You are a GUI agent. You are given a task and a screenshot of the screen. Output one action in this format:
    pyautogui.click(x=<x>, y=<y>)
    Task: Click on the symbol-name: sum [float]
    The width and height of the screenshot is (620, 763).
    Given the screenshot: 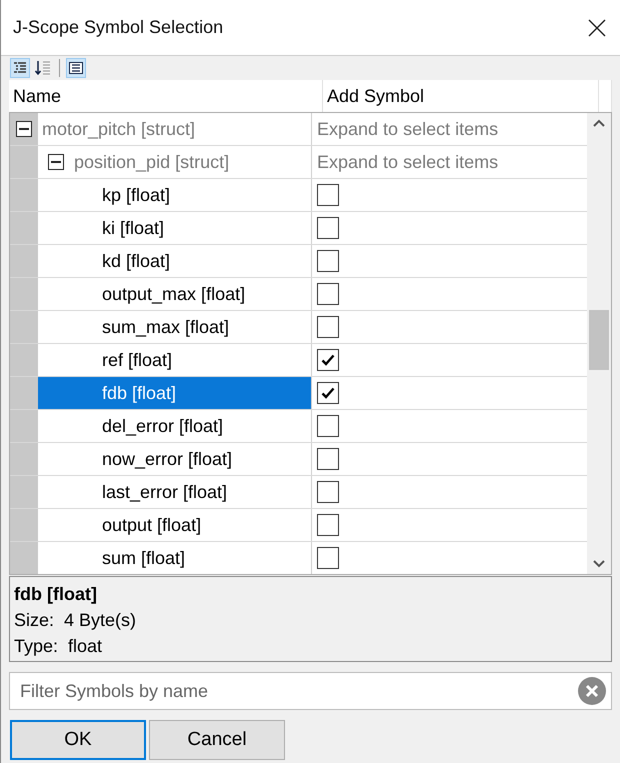 What is the action you would take?
    pyautogui.click(x=144, y=558)
    